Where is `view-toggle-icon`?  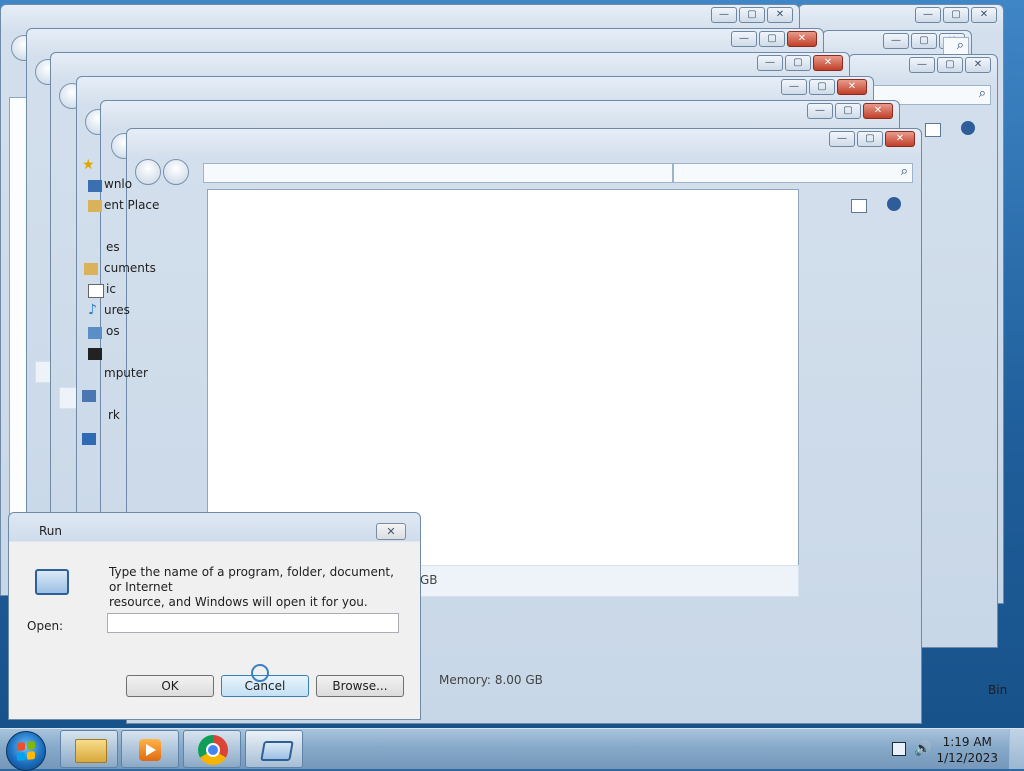 view-toggle-icon is located at coordinates (933, 130).